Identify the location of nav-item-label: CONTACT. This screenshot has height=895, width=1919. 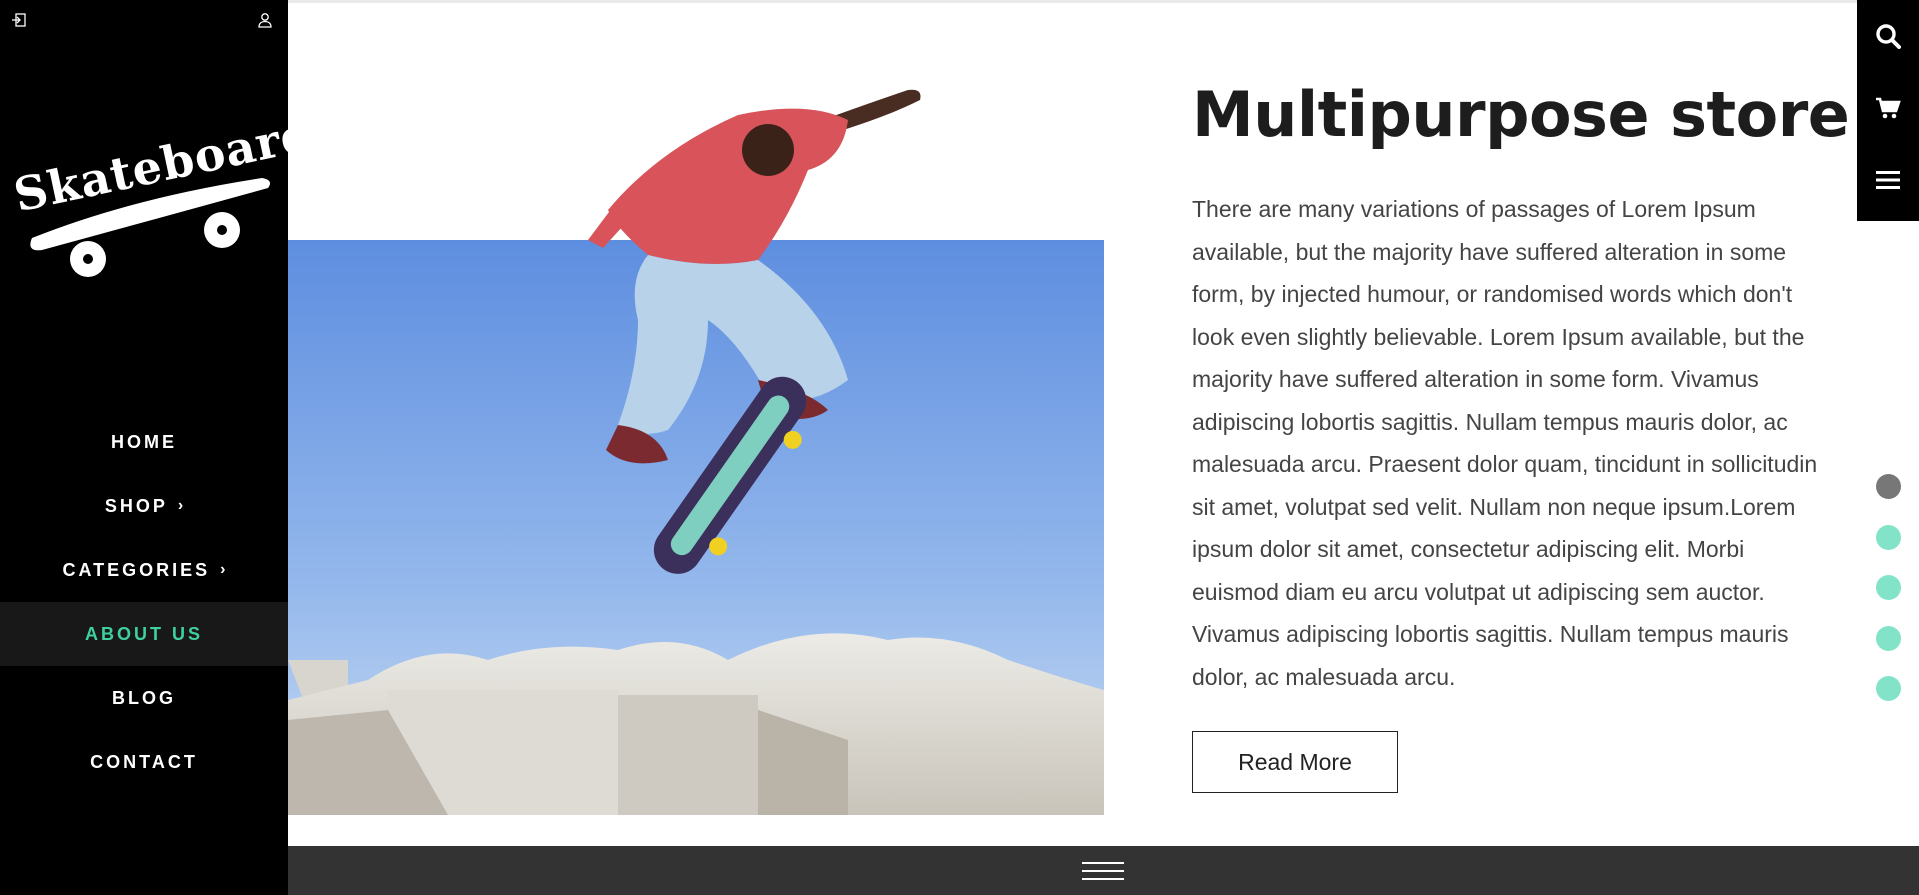
(144, 761).